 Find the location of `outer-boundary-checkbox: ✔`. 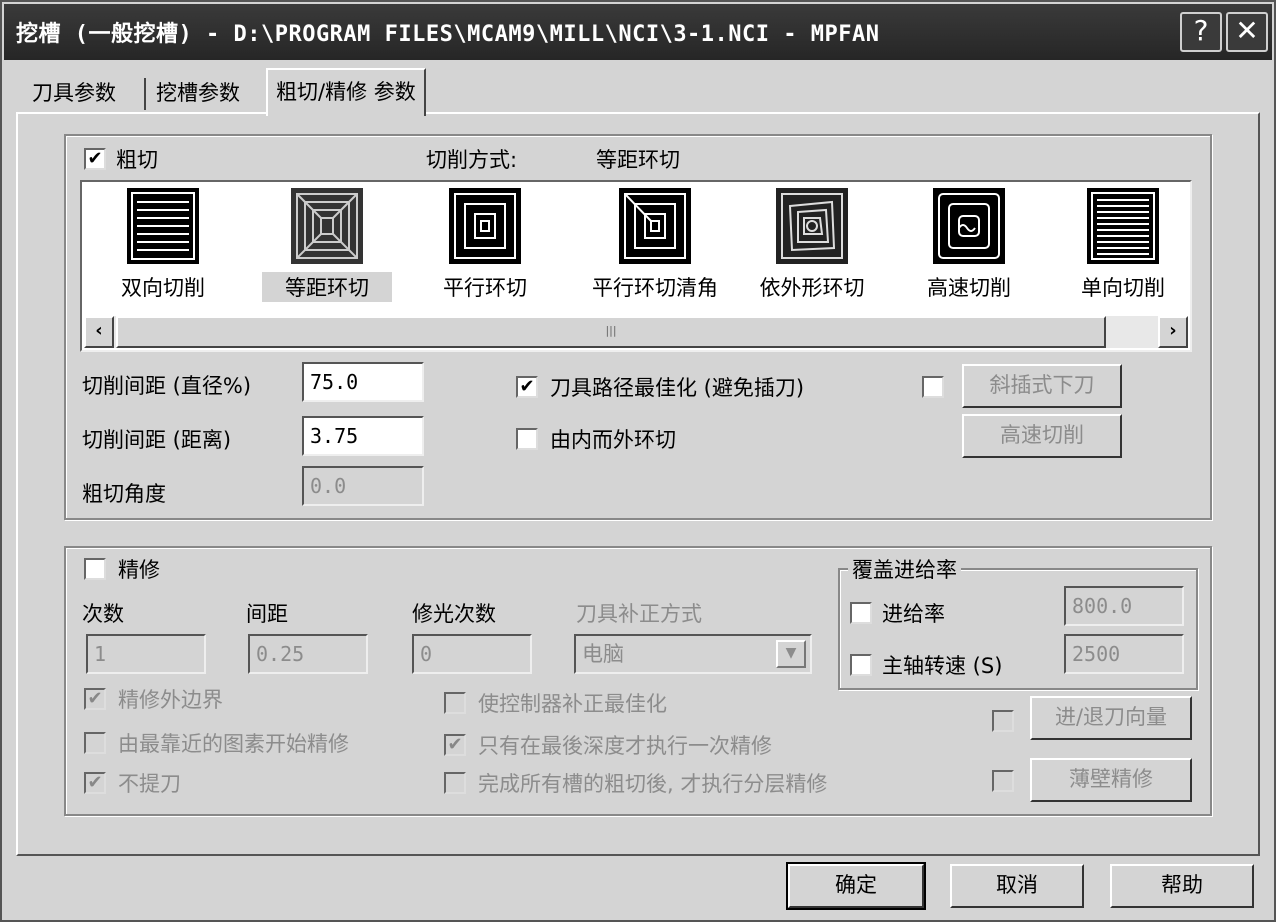

outer-boundary-checkbox: ✔ is located at coordinates (95, 699).